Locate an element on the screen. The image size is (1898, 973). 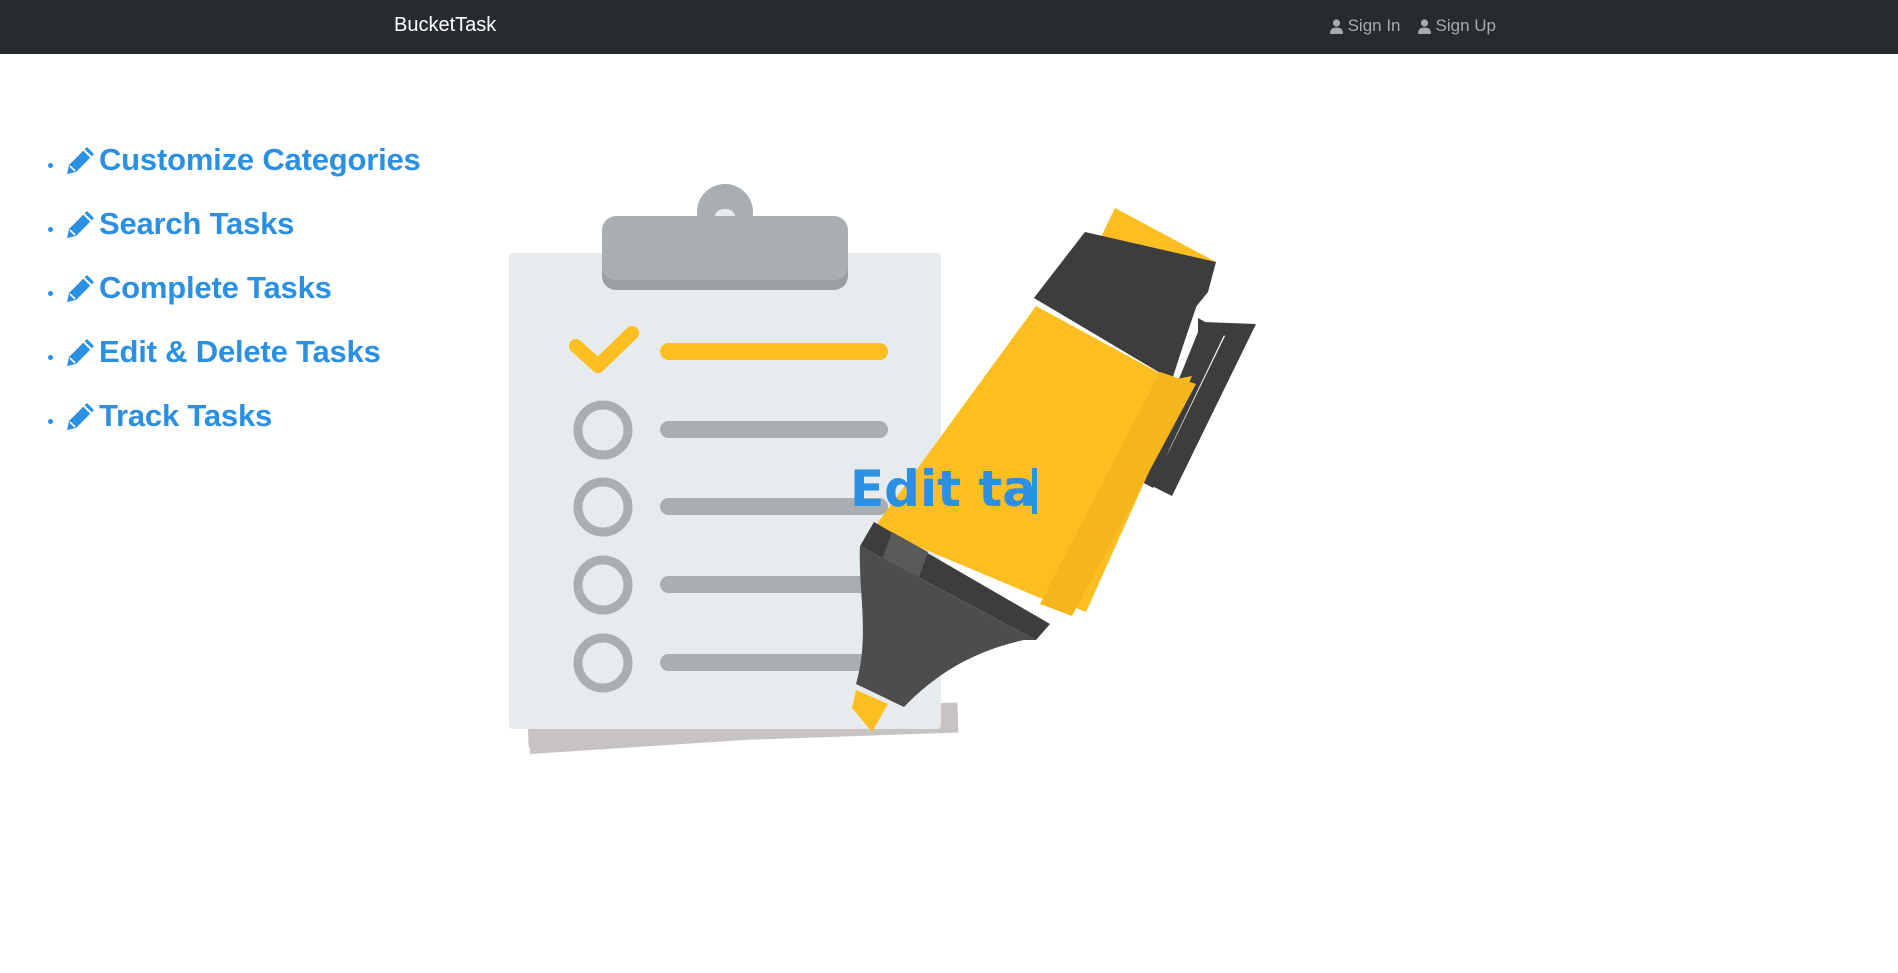
feature-label: Search Tasks is located at coordinates (197, 223).